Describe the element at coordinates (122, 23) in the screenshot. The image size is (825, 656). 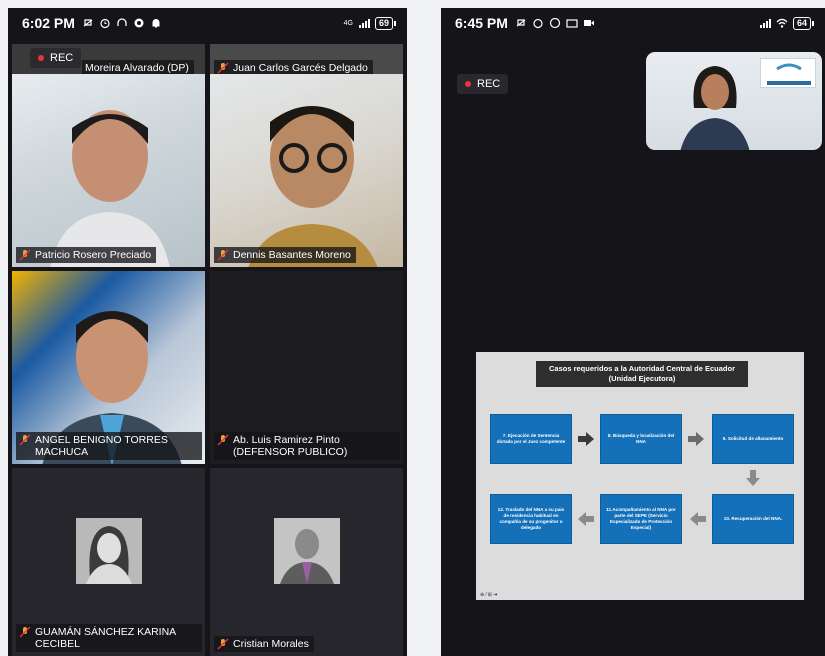
I see `headphones-icon` at that location.